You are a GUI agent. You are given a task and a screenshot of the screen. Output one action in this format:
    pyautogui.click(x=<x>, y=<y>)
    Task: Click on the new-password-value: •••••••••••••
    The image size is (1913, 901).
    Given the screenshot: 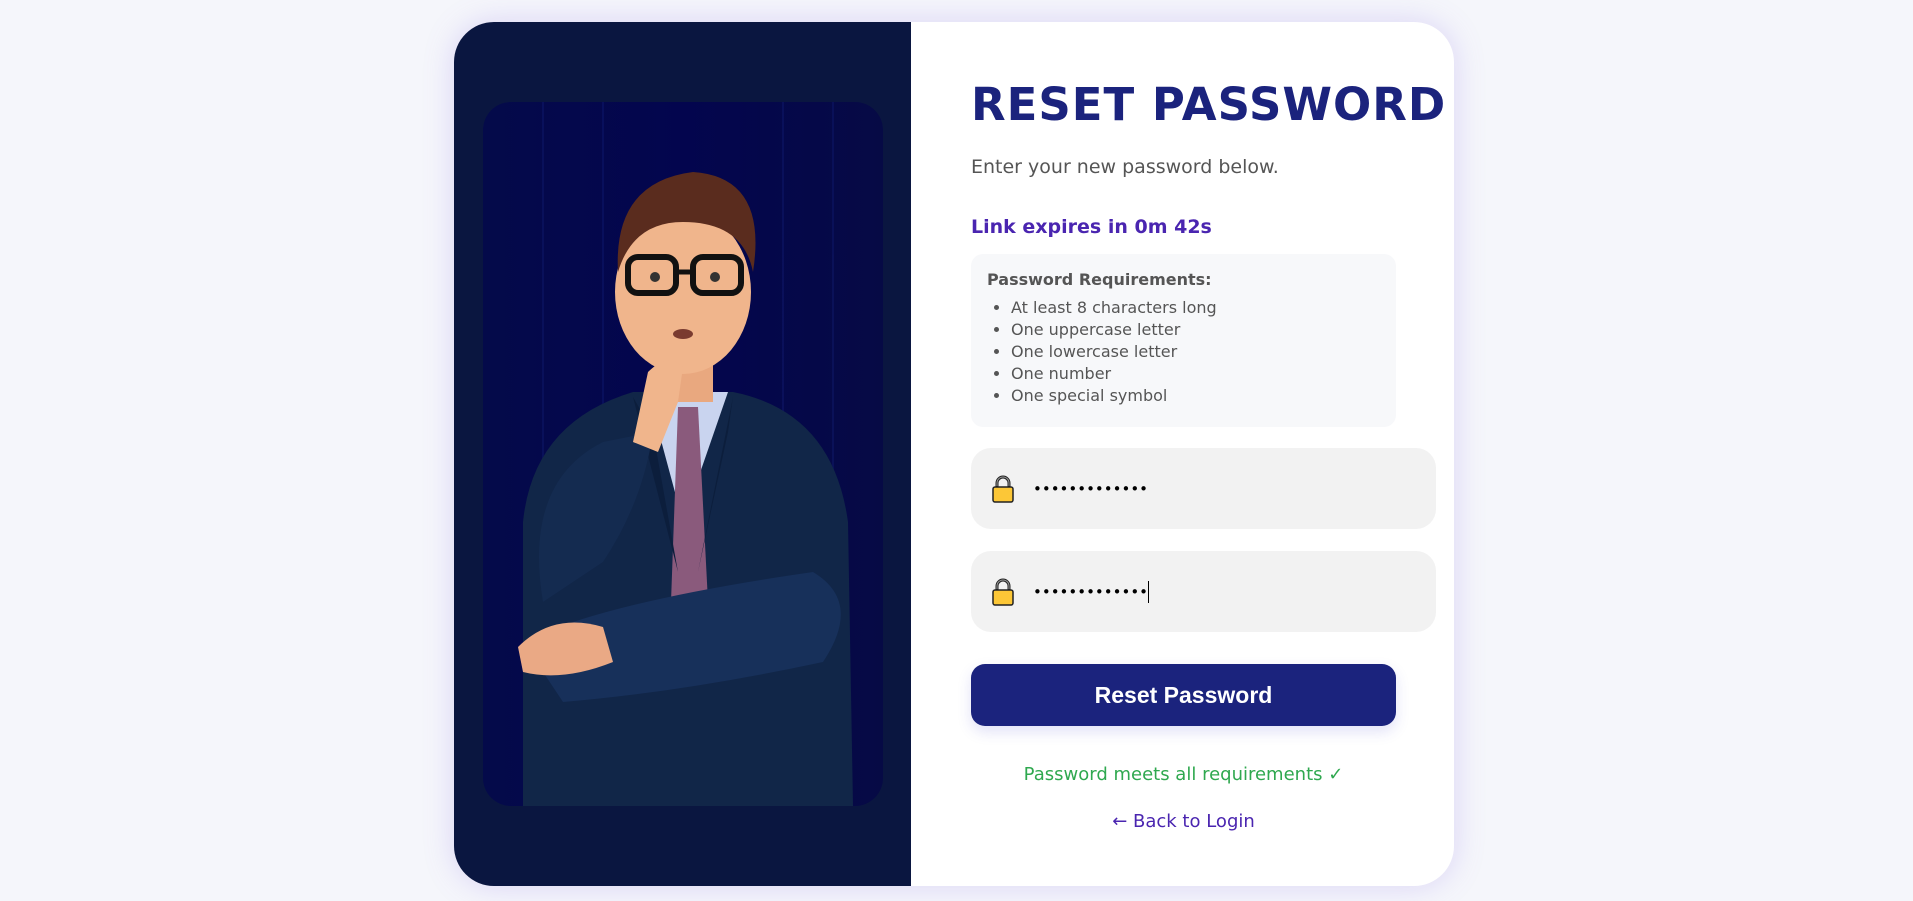 What is the action you would take?
    pyautogui.click(x=1091, y=488)
    